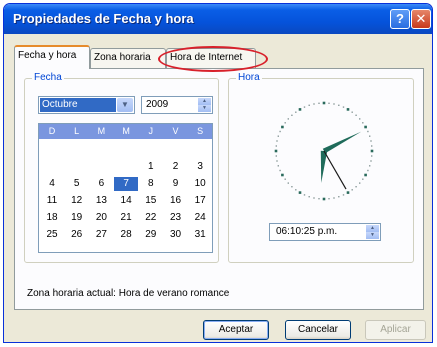 This screenshot has width=437, height=347. I want to click on calendar-day: 14, so click(126, 201).